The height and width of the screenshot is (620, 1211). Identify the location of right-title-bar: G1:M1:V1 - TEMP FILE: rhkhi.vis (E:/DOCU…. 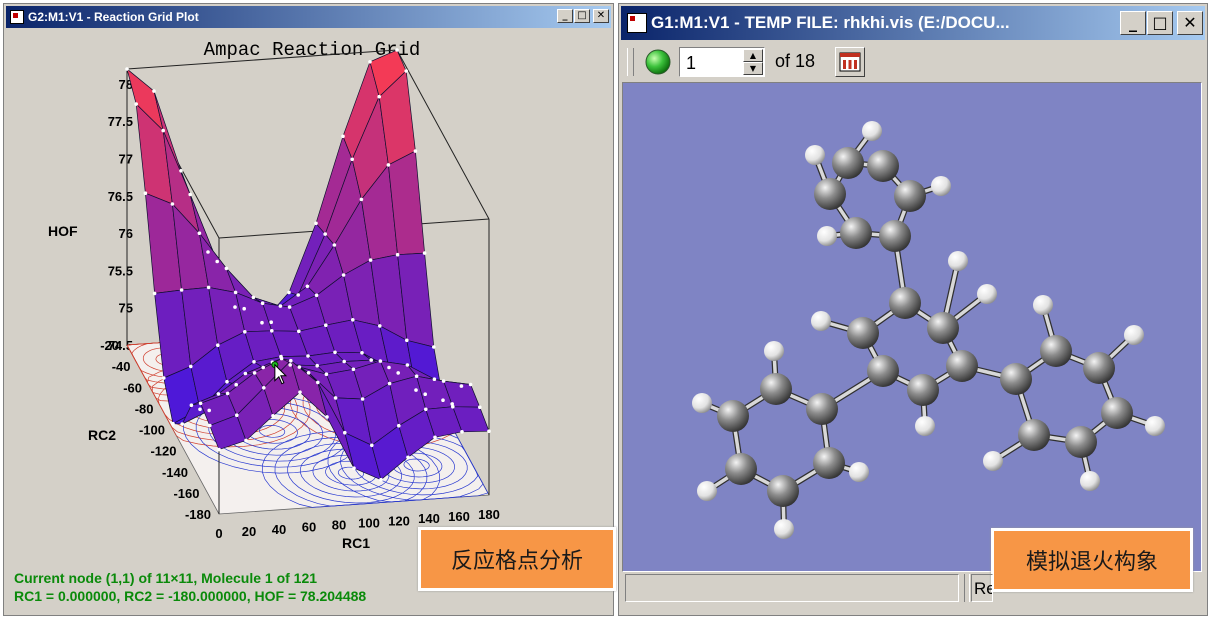
(913, 23).